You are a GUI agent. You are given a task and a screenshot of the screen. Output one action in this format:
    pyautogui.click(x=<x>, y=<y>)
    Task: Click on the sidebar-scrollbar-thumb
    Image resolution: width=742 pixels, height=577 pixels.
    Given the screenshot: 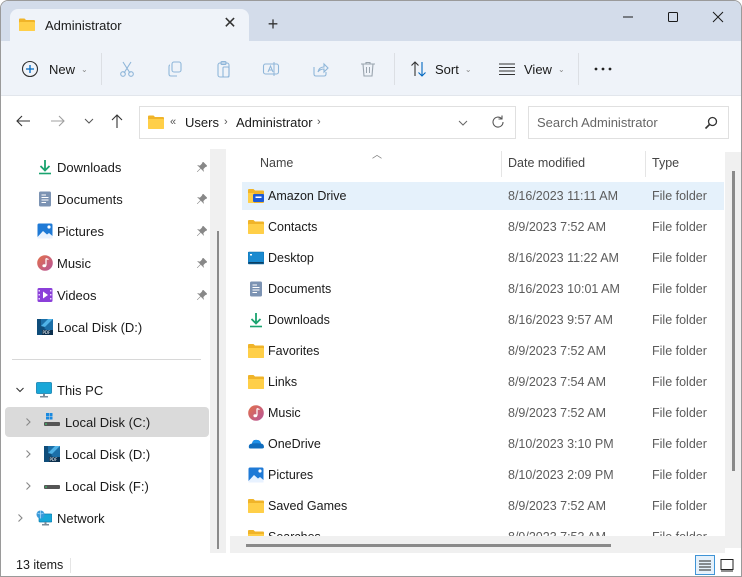 What is the action you would take?
    pyautogui.click(x=218, y=390)
    